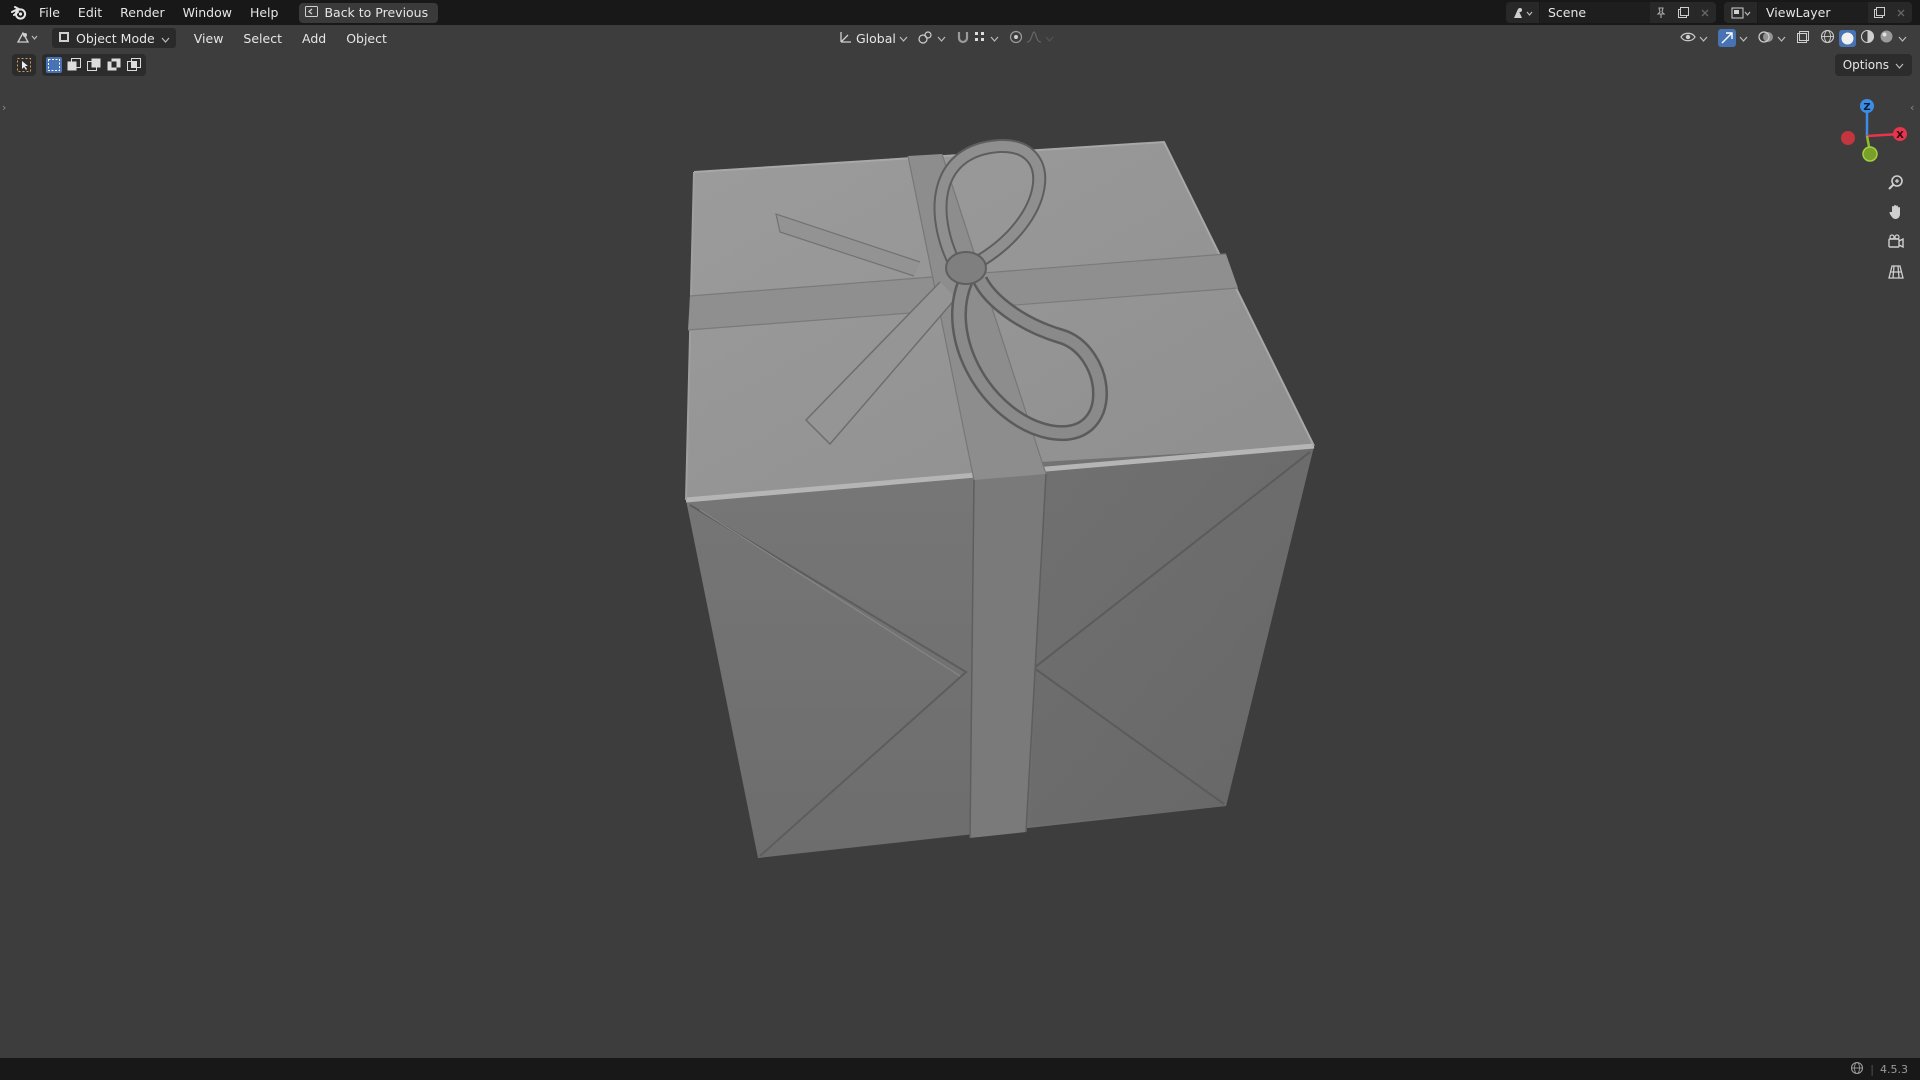  I want to click on remove-view-layer-icon, so click(1901, 12).